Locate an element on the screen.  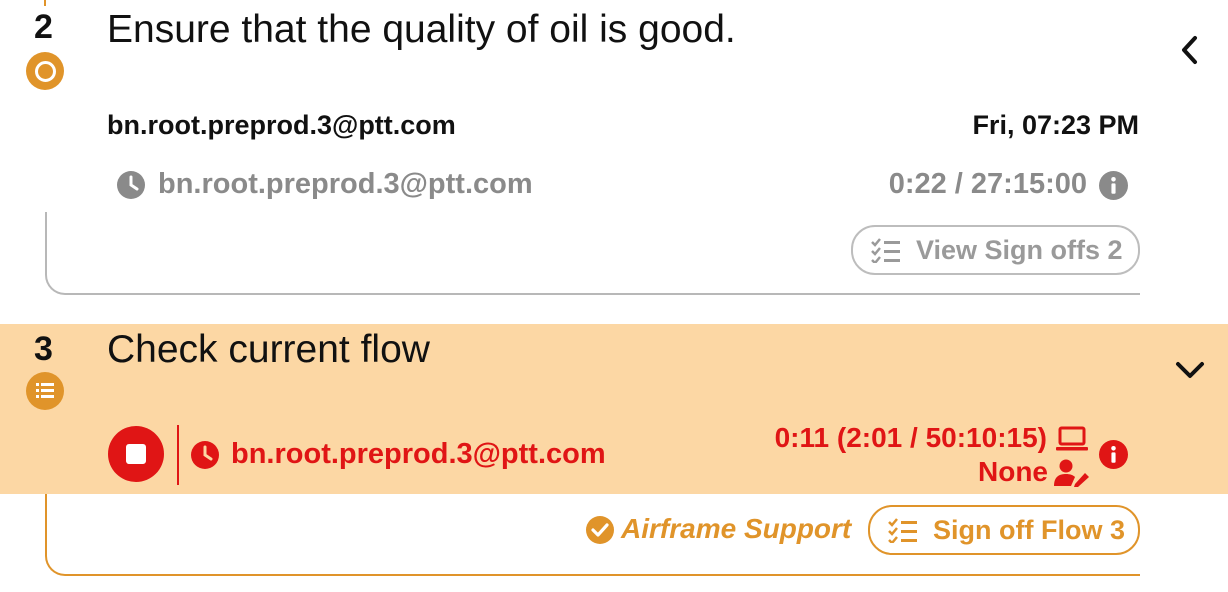
duration-text: 0:22 / 27:15:00 is located at coordinates (987, 184).